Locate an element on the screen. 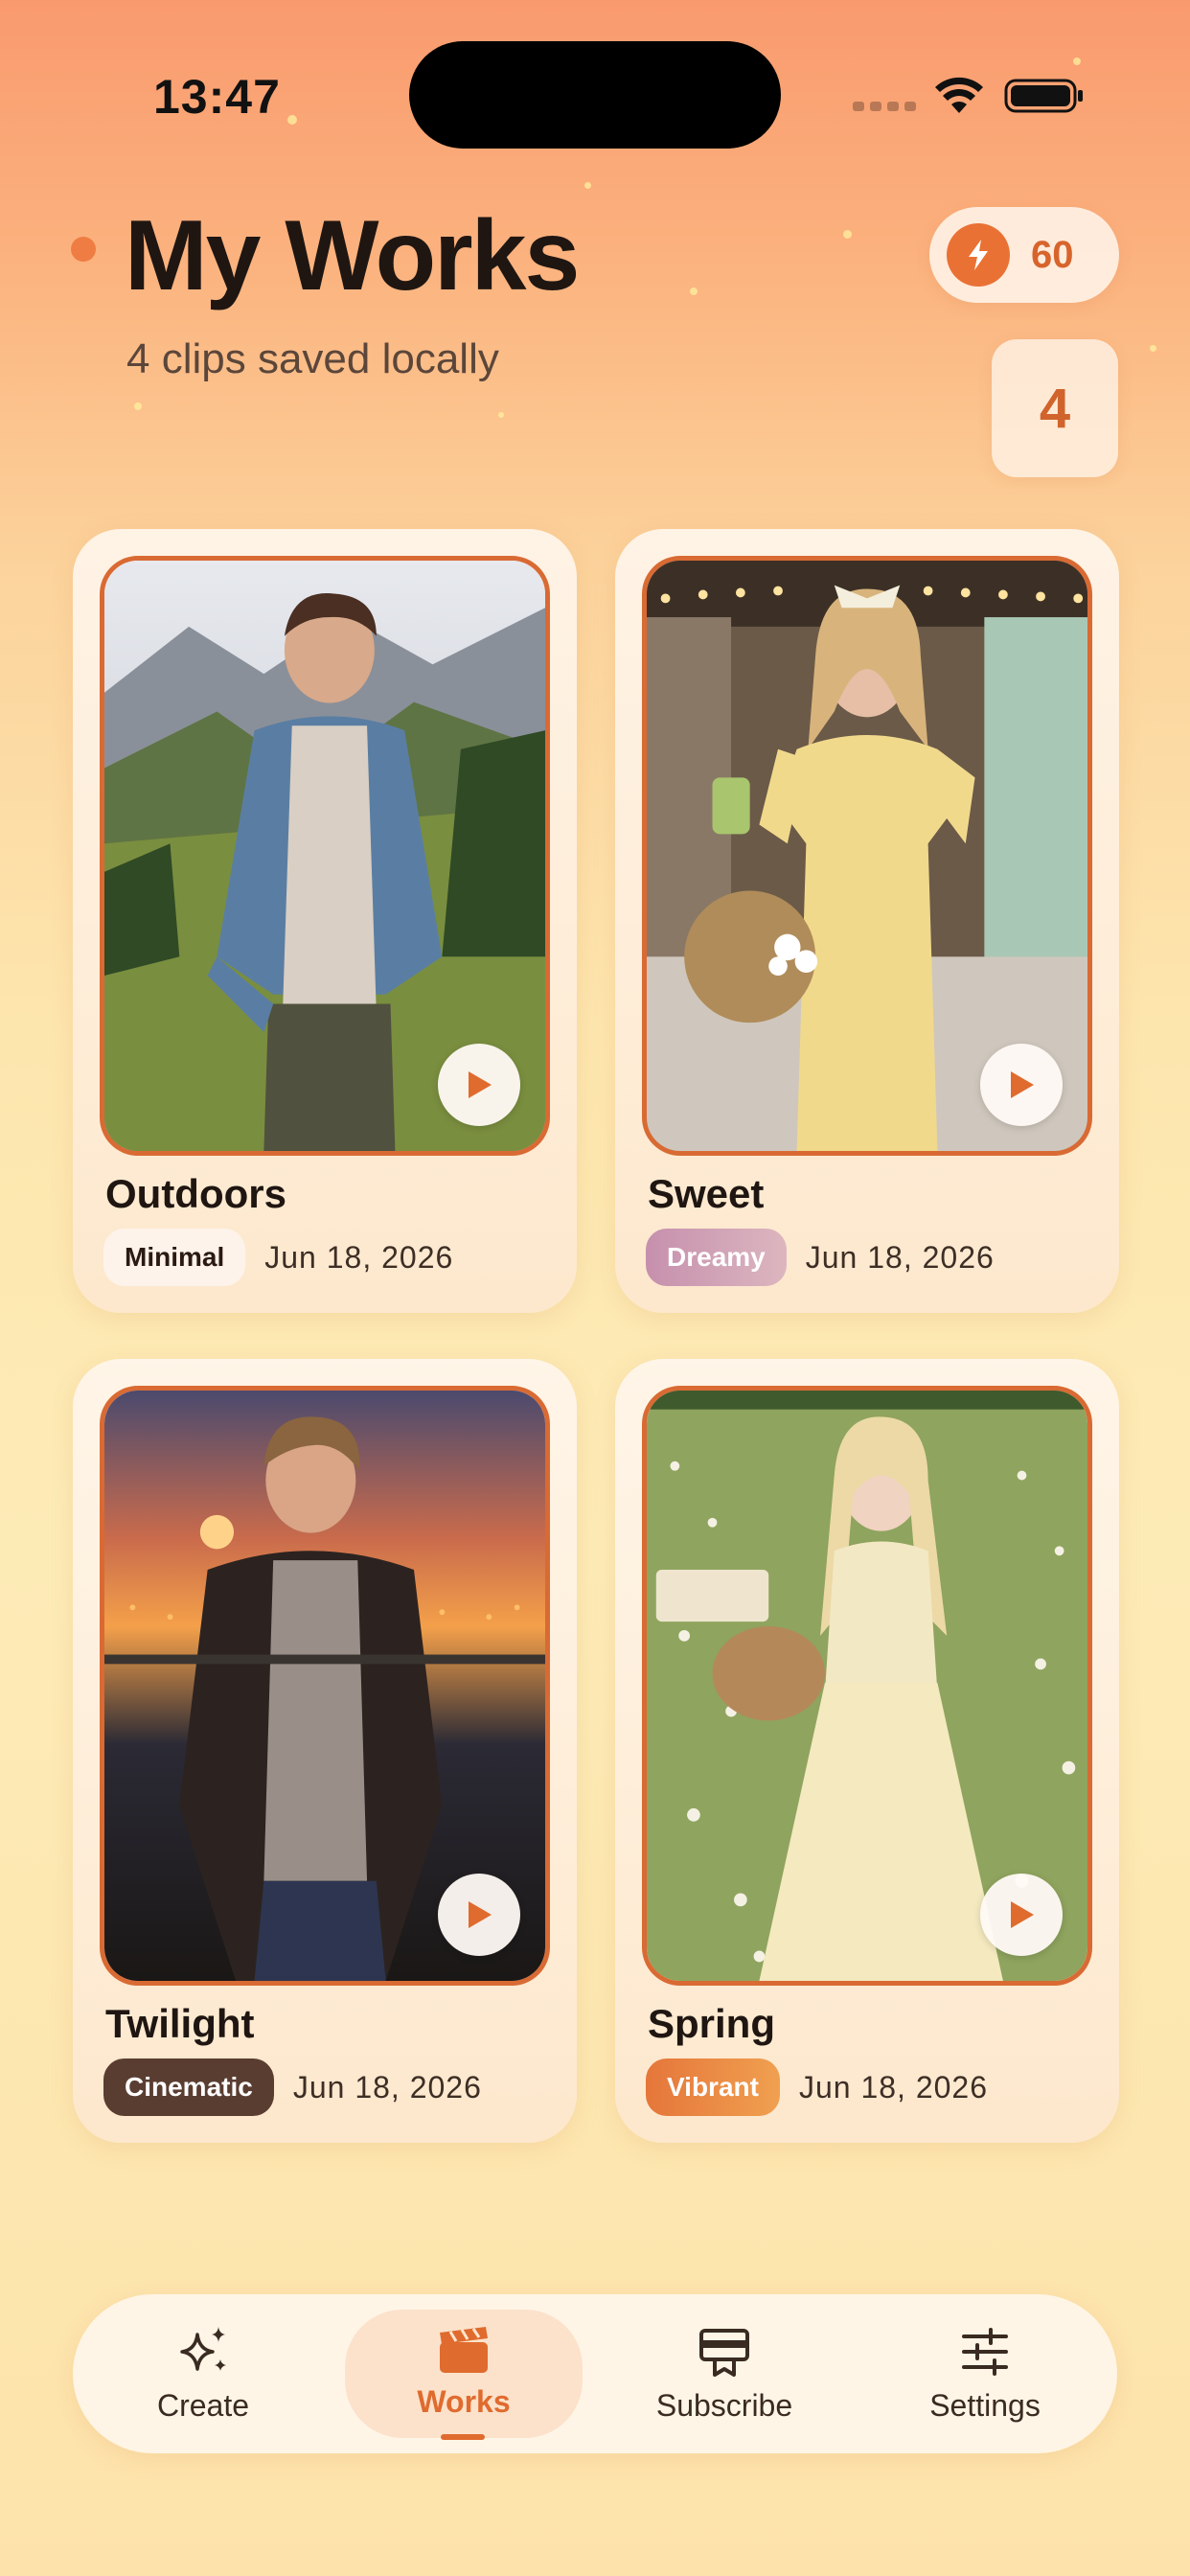 The image size is (1190, 2576). credits-badge: 60 is located at coordinates (1024, 255).